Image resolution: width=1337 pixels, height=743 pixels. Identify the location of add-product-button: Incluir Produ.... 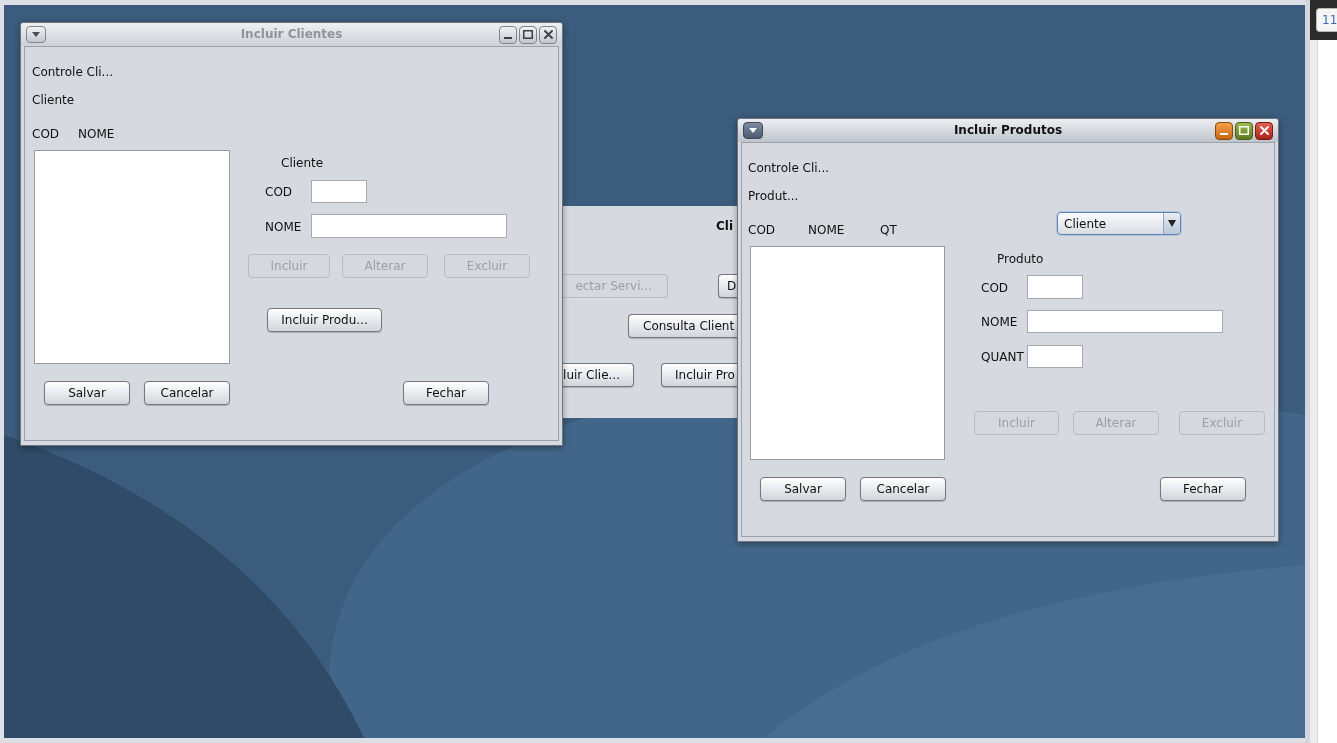
(324, 320).